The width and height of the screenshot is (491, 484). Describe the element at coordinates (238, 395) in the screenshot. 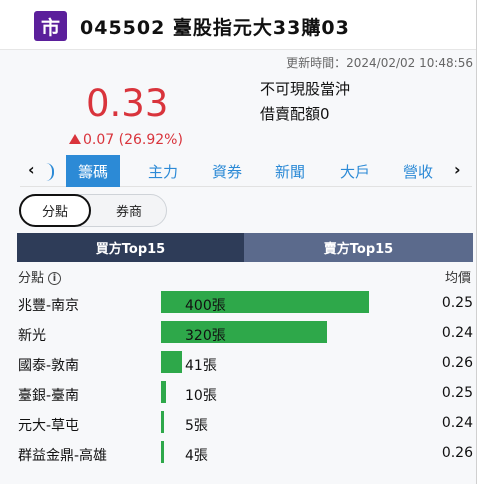

I see `table-row: 臺銀-臺南 10張 0.25` at that location.